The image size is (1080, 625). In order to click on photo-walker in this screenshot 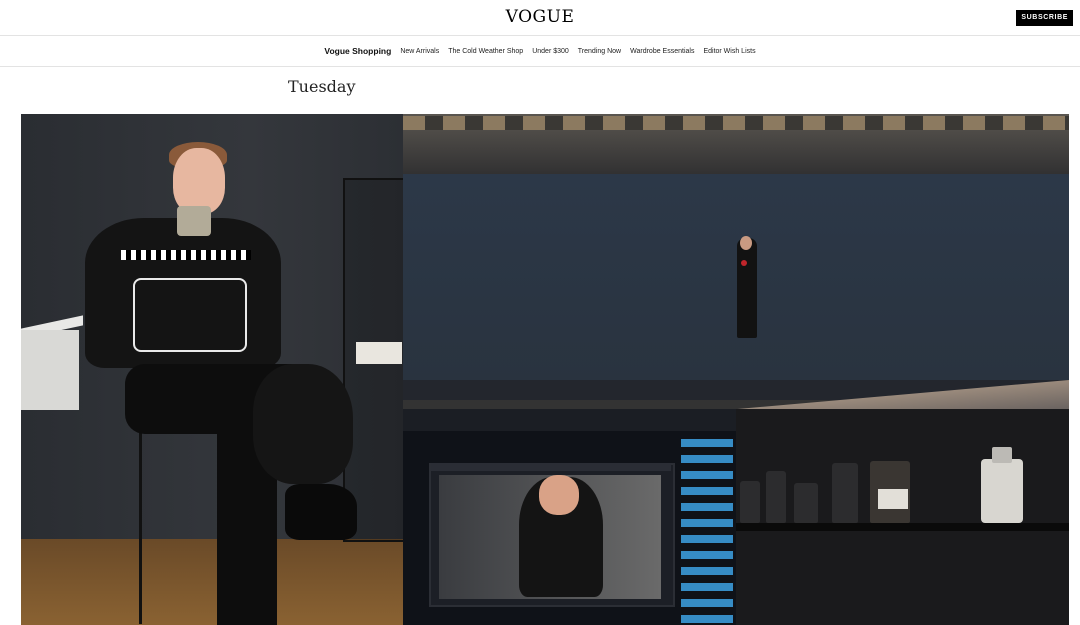, I will do `click(747, 288)`.